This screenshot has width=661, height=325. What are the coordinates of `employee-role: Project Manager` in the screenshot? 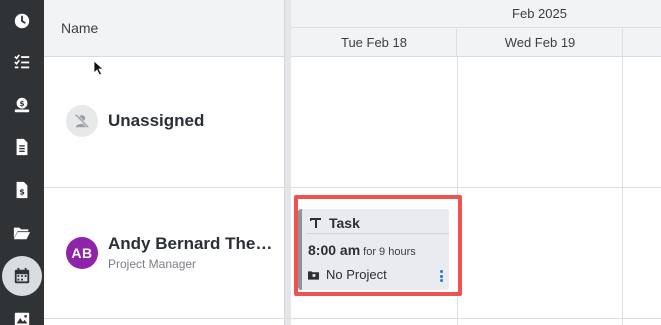 It's located at (152, 264).